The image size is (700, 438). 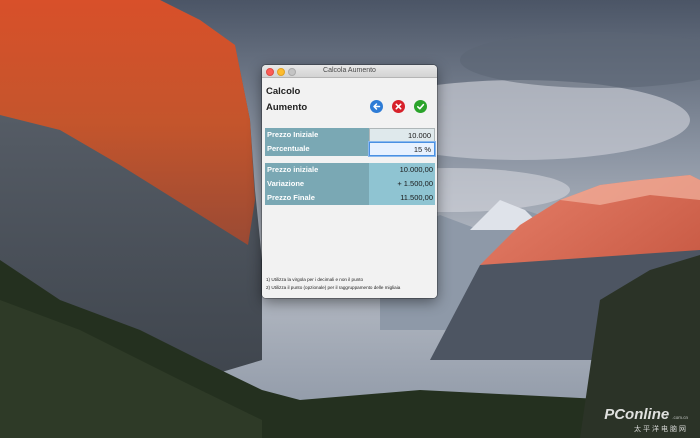 I want to click on confirm-button, so click(x=420, y=106).